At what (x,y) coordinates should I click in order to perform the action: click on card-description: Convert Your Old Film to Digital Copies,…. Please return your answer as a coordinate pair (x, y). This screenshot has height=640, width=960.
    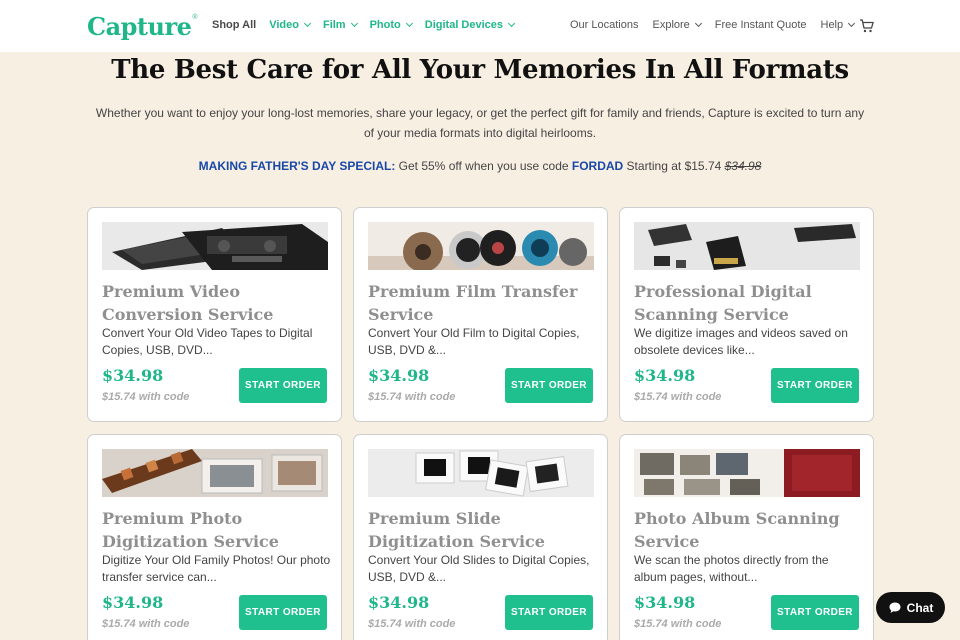
    Looking at the image, I should click on (474, 341).